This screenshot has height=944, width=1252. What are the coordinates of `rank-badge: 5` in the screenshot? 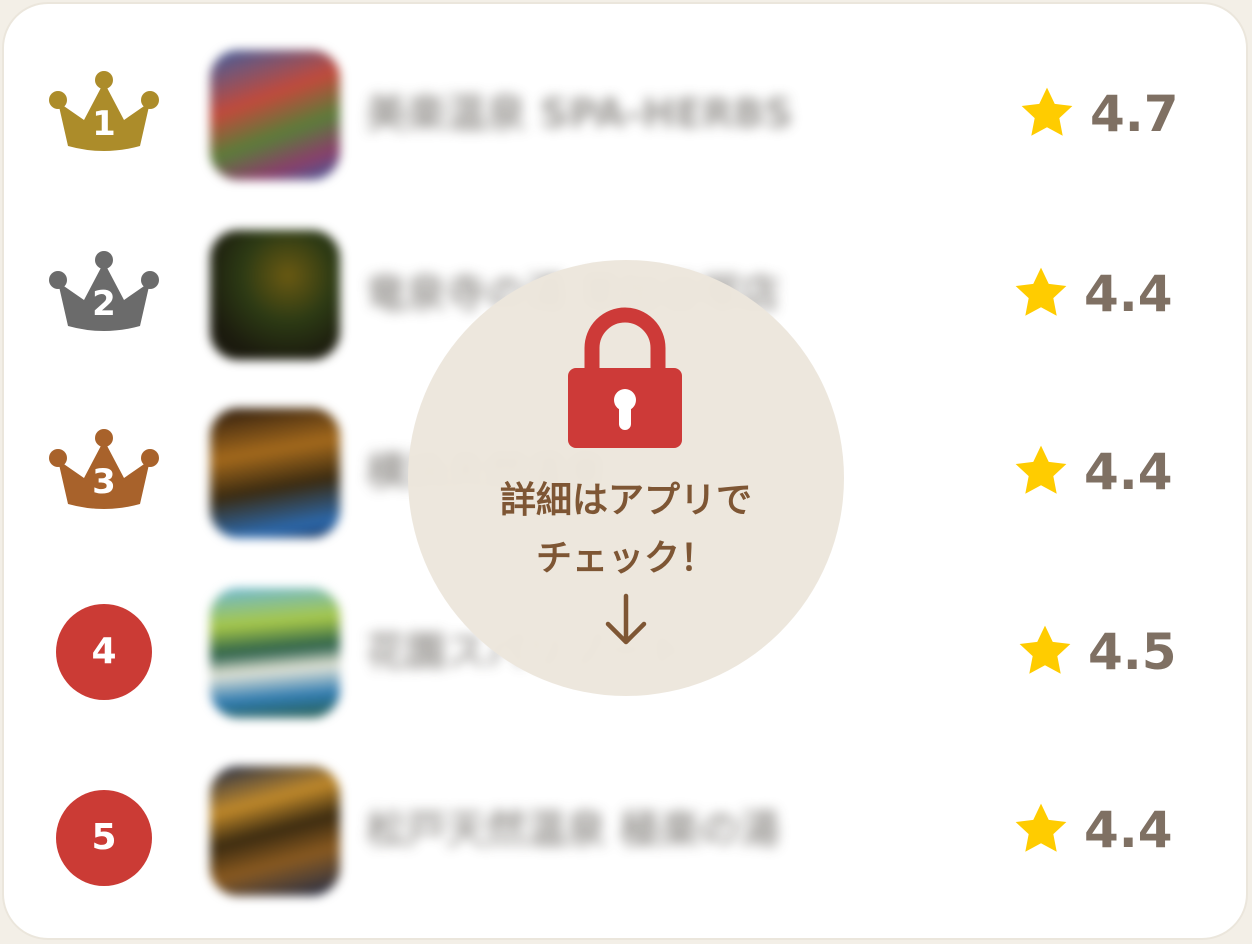 It's located at (104, 838).